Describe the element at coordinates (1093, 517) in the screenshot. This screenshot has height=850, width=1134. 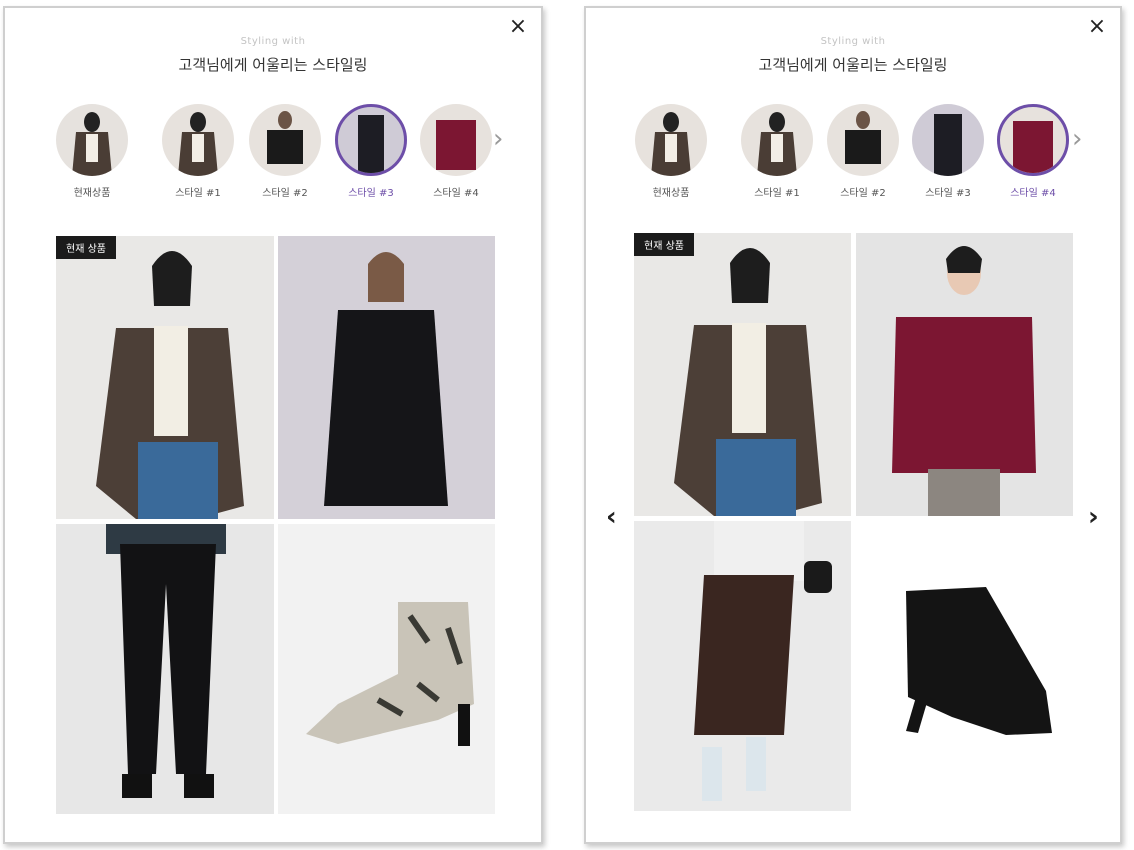
I see `next-look-icon: ›` at that location.